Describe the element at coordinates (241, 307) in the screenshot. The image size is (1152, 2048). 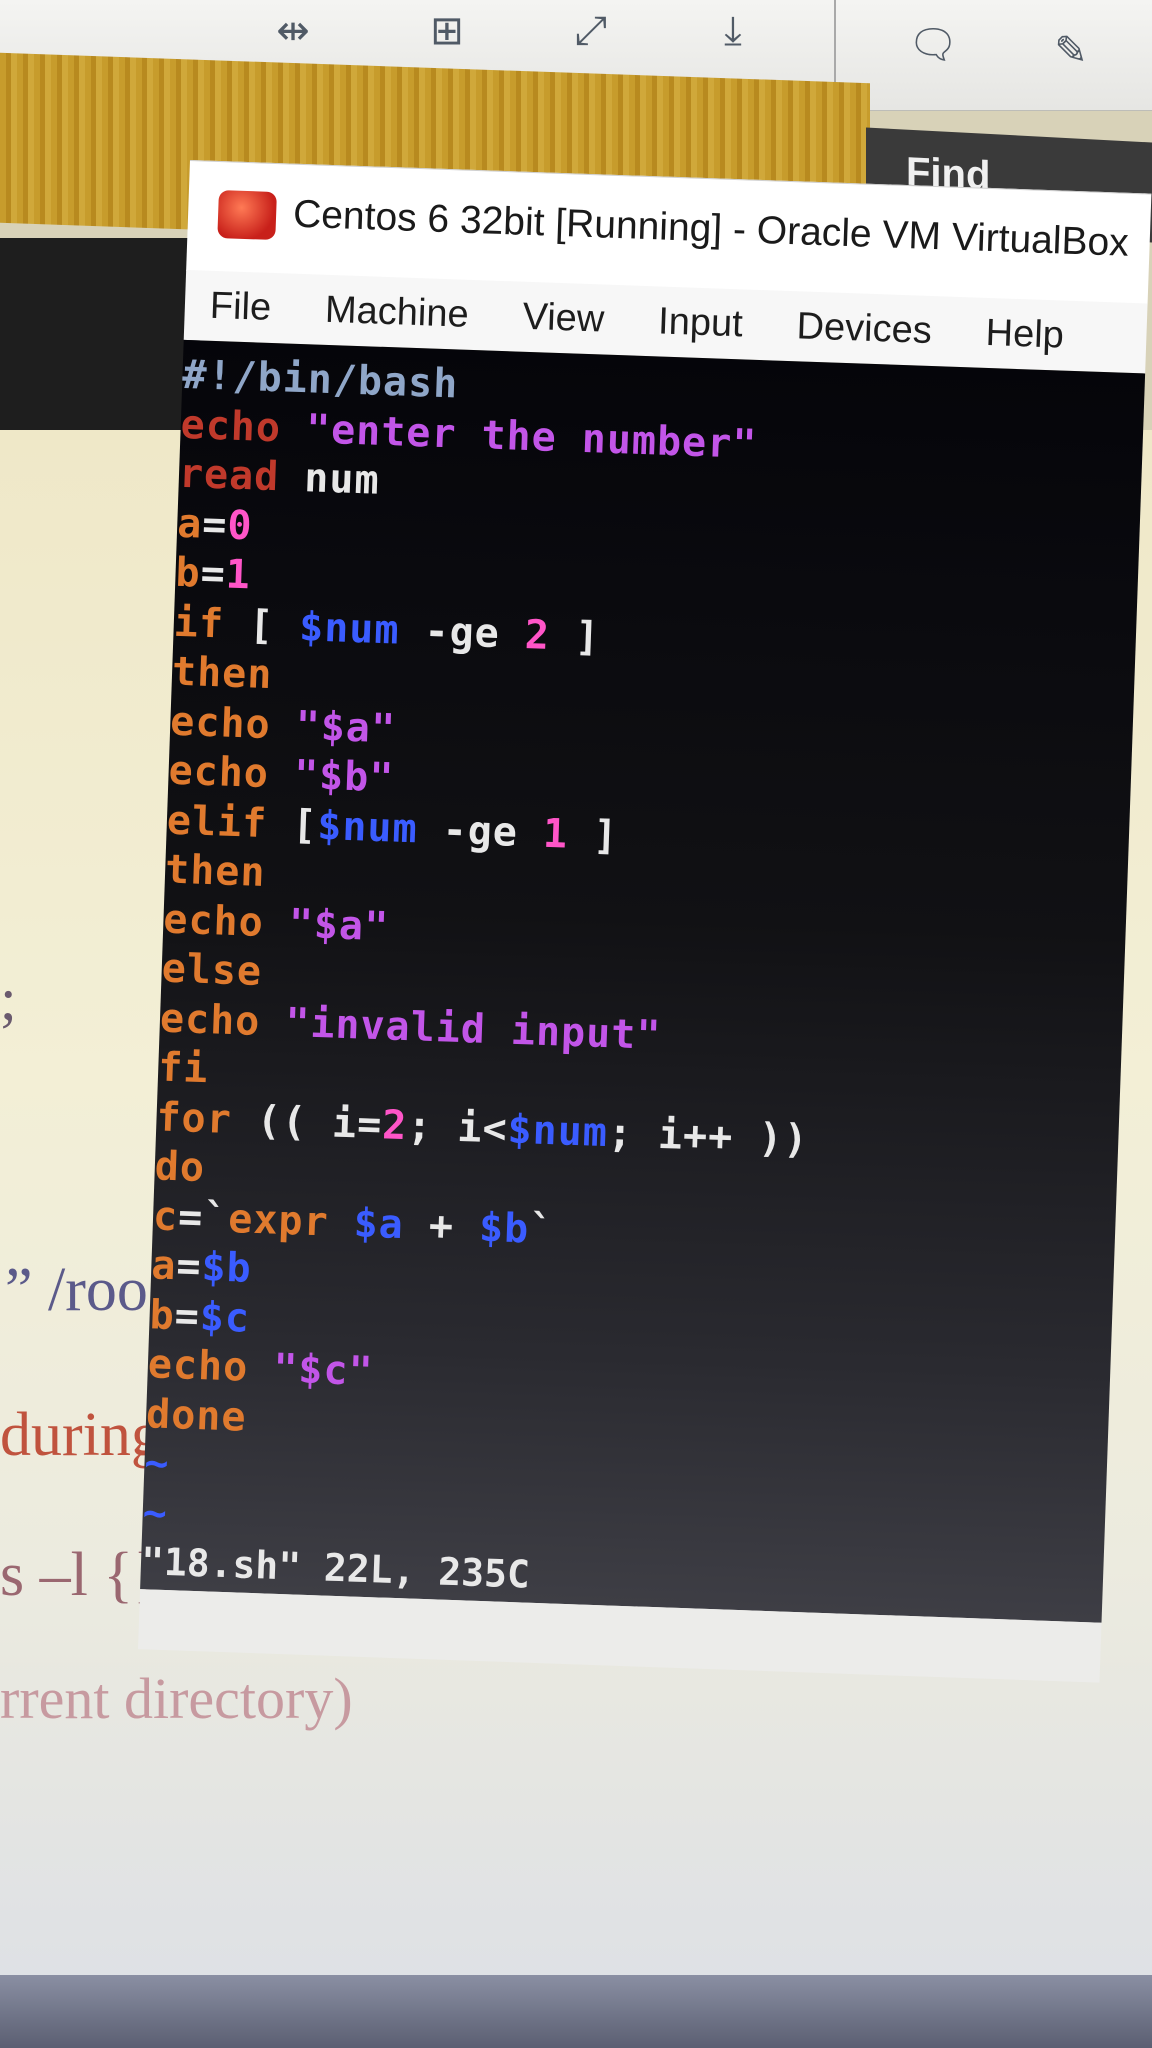
I see `menu-file: File` at that location.